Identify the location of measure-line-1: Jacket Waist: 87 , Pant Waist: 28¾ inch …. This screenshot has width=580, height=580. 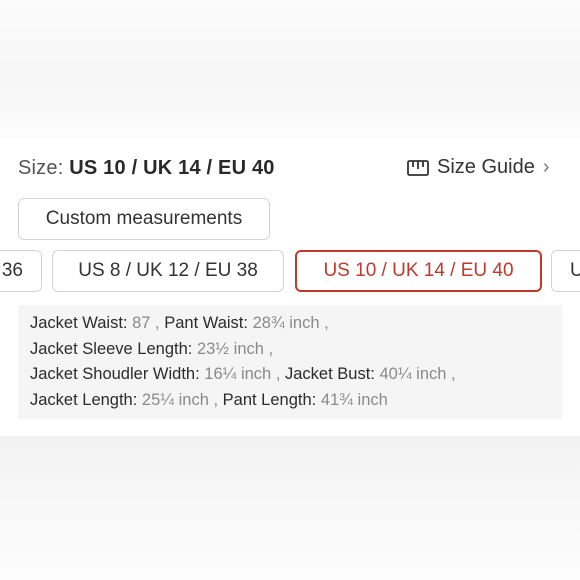
(179, 323).